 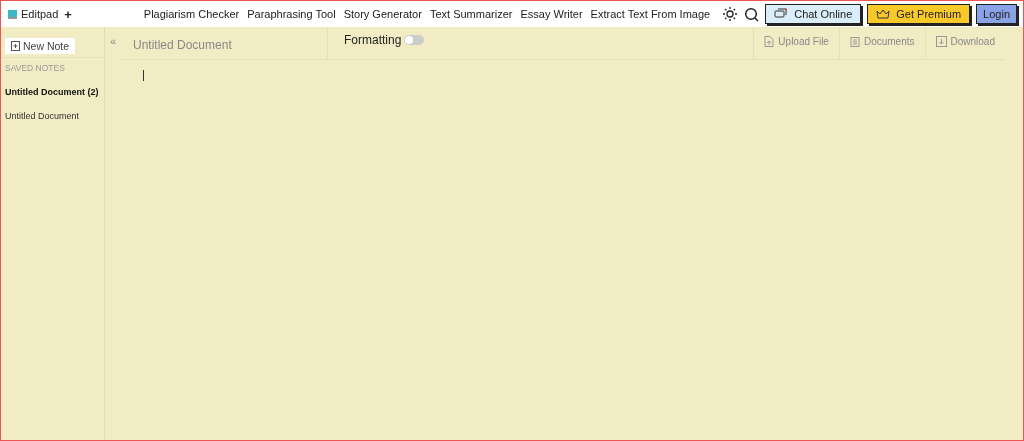 What do you see at coordinates (769, 41) in the screenshot?
I see `upload-icon` at bounding box center [769, 41].